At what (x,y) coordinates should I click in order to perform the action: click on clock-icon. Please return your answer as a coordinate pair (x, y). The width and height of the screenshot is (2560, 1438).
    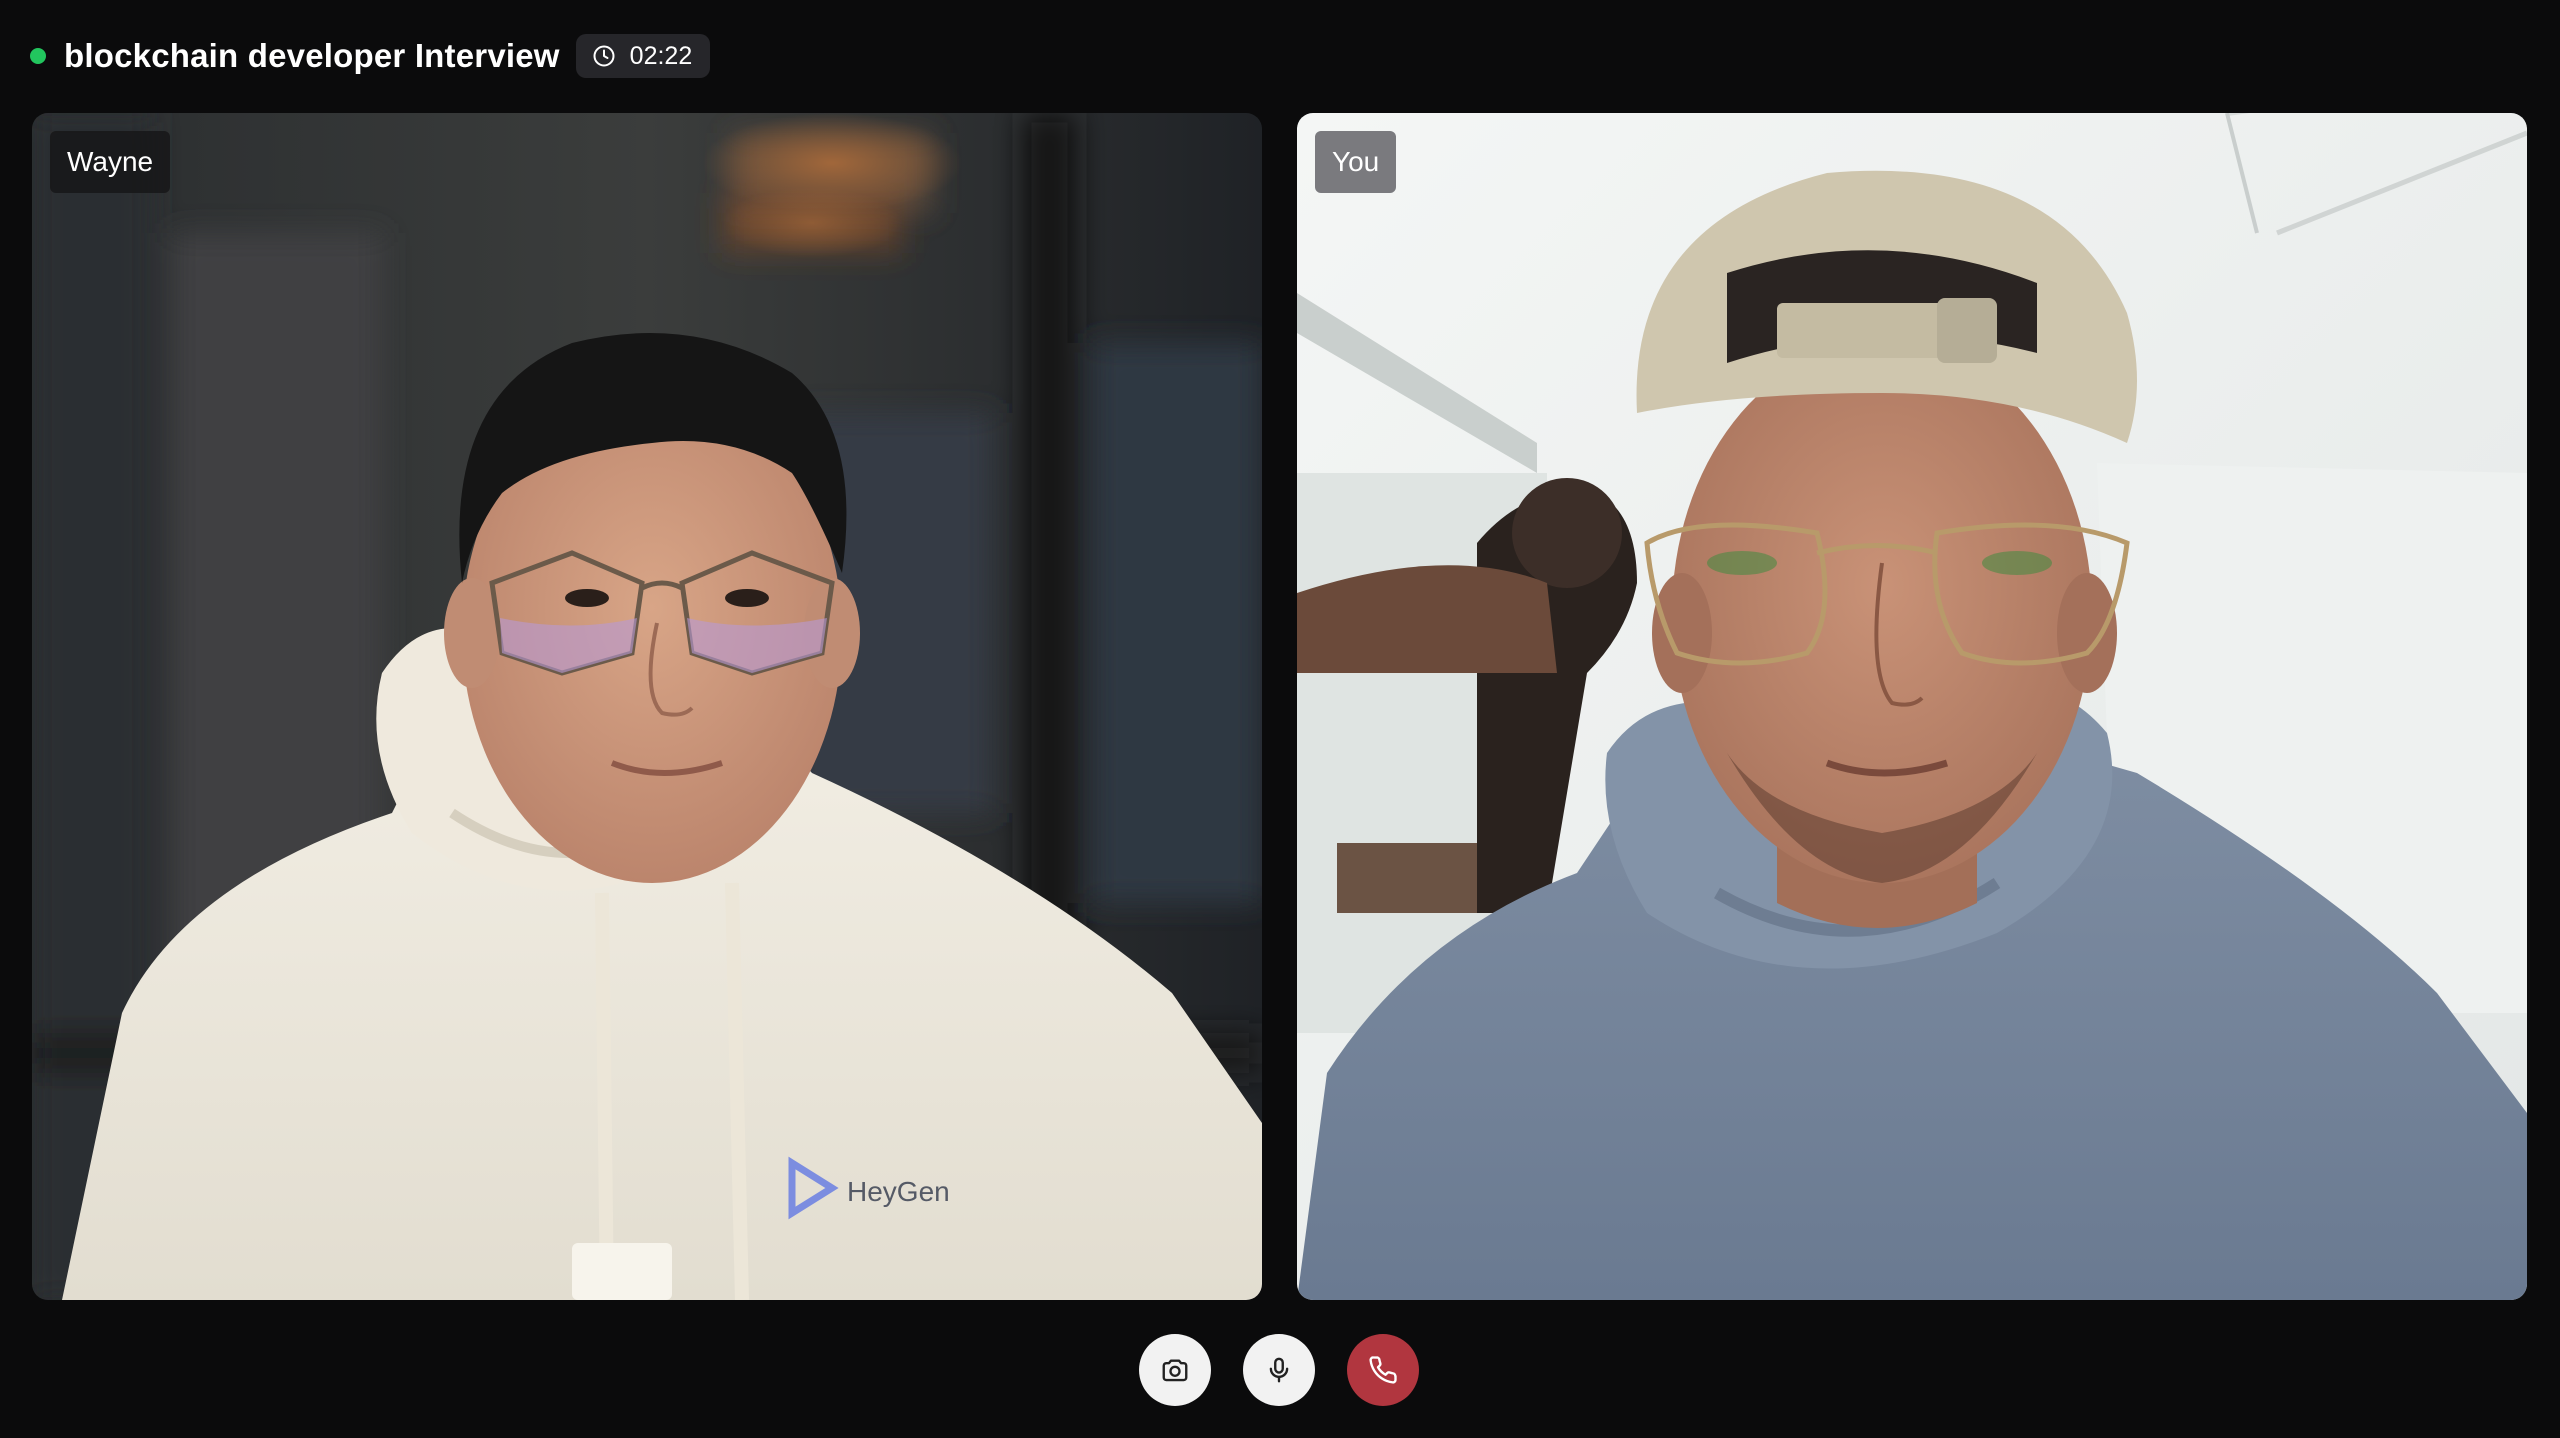
    Looking at the image, I should click on (604, 56).